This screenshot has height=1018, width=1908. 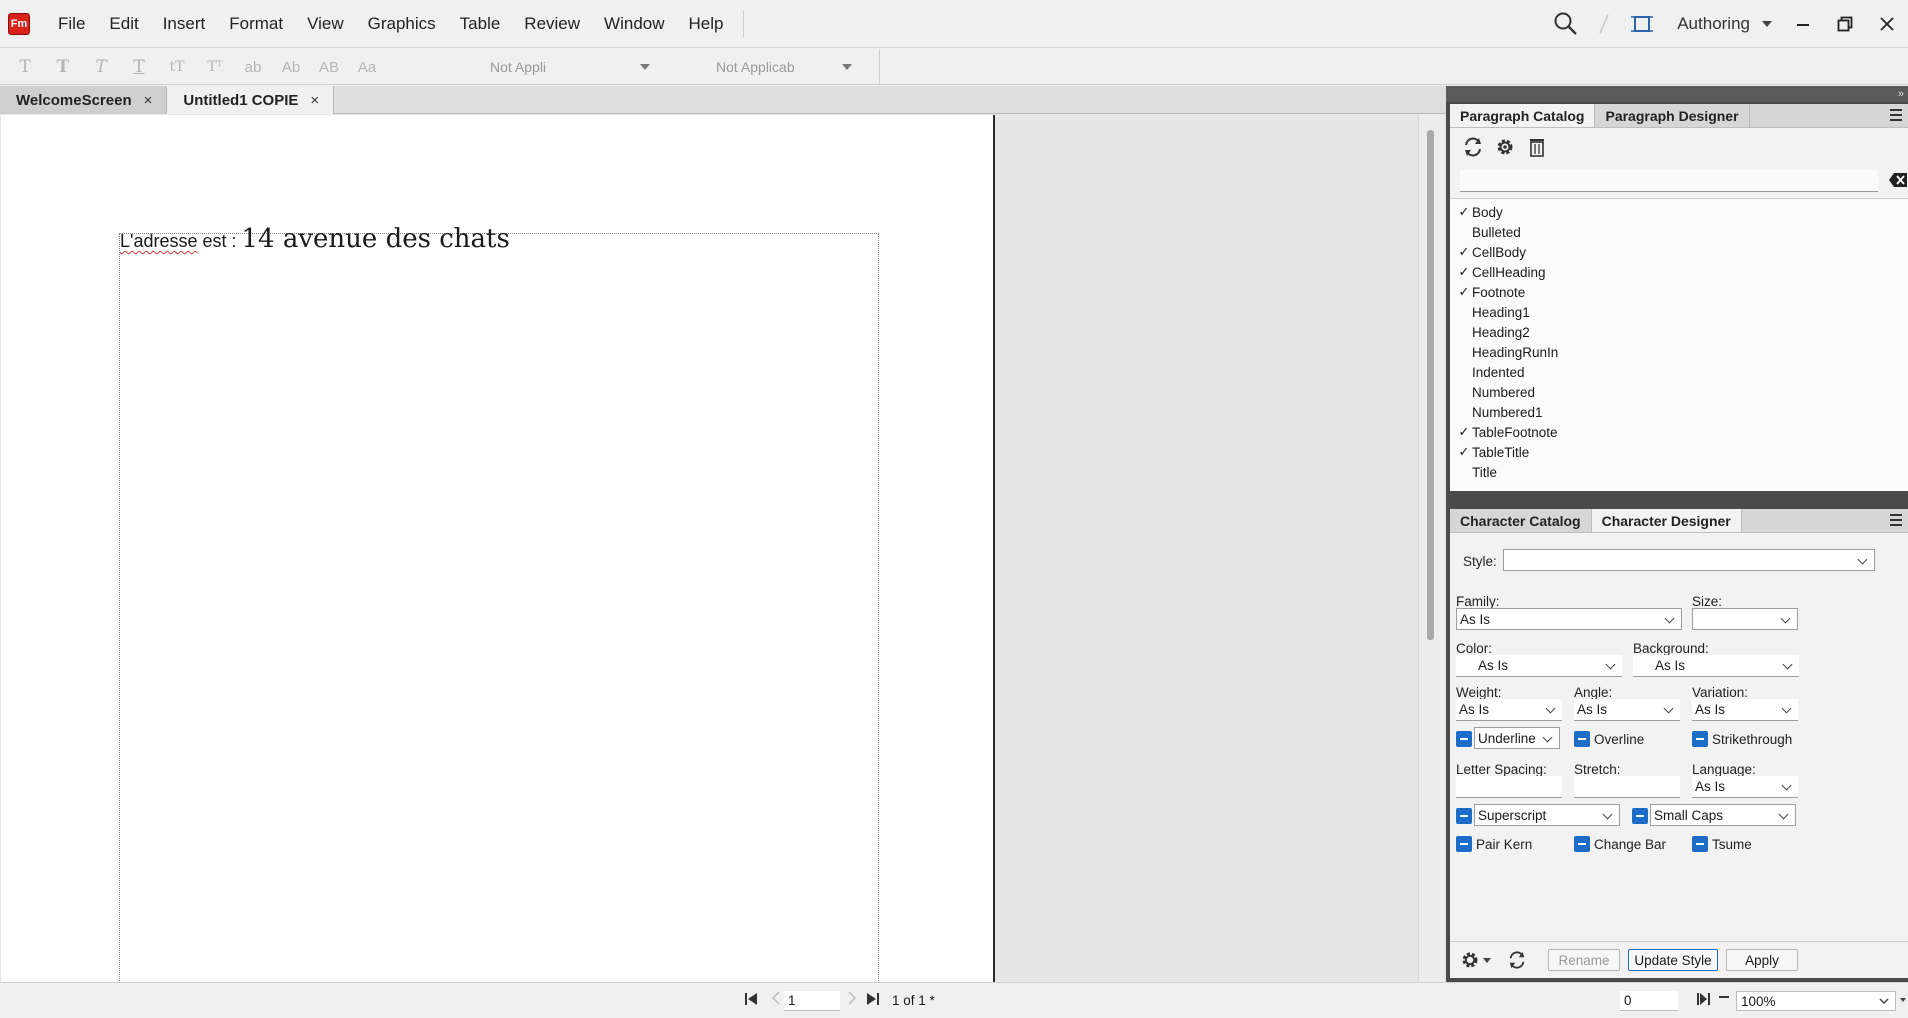 I want to click on underline-icon: T, so click(x=139, y=67).